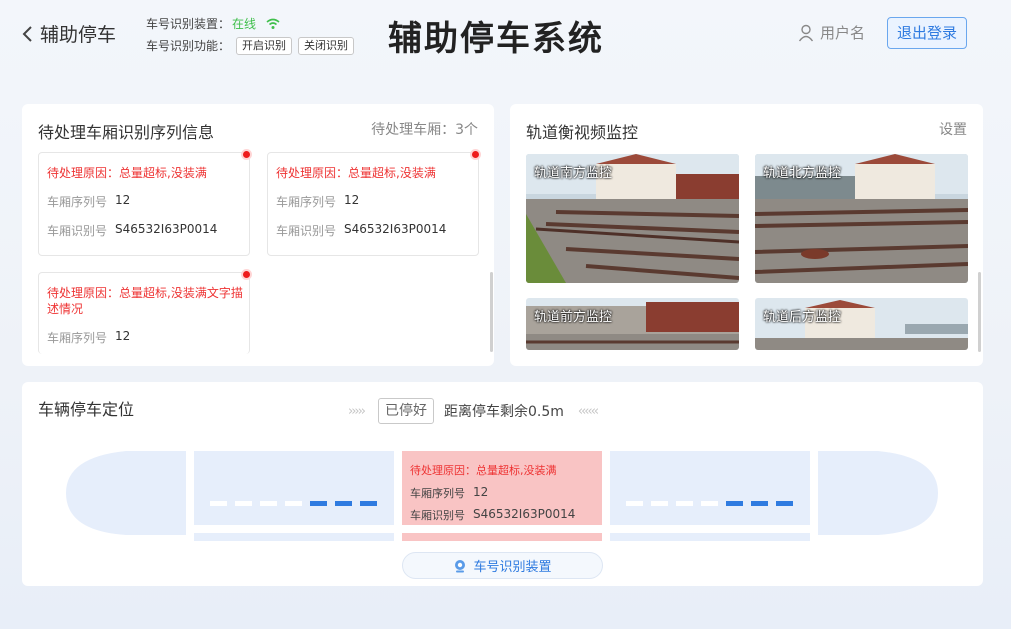 The width and height of the screenshot is (1011, 629). Describe the element at coordinates (573, 317) in the screenshot. I see `camera-label: 轨道前方监控` at that location.